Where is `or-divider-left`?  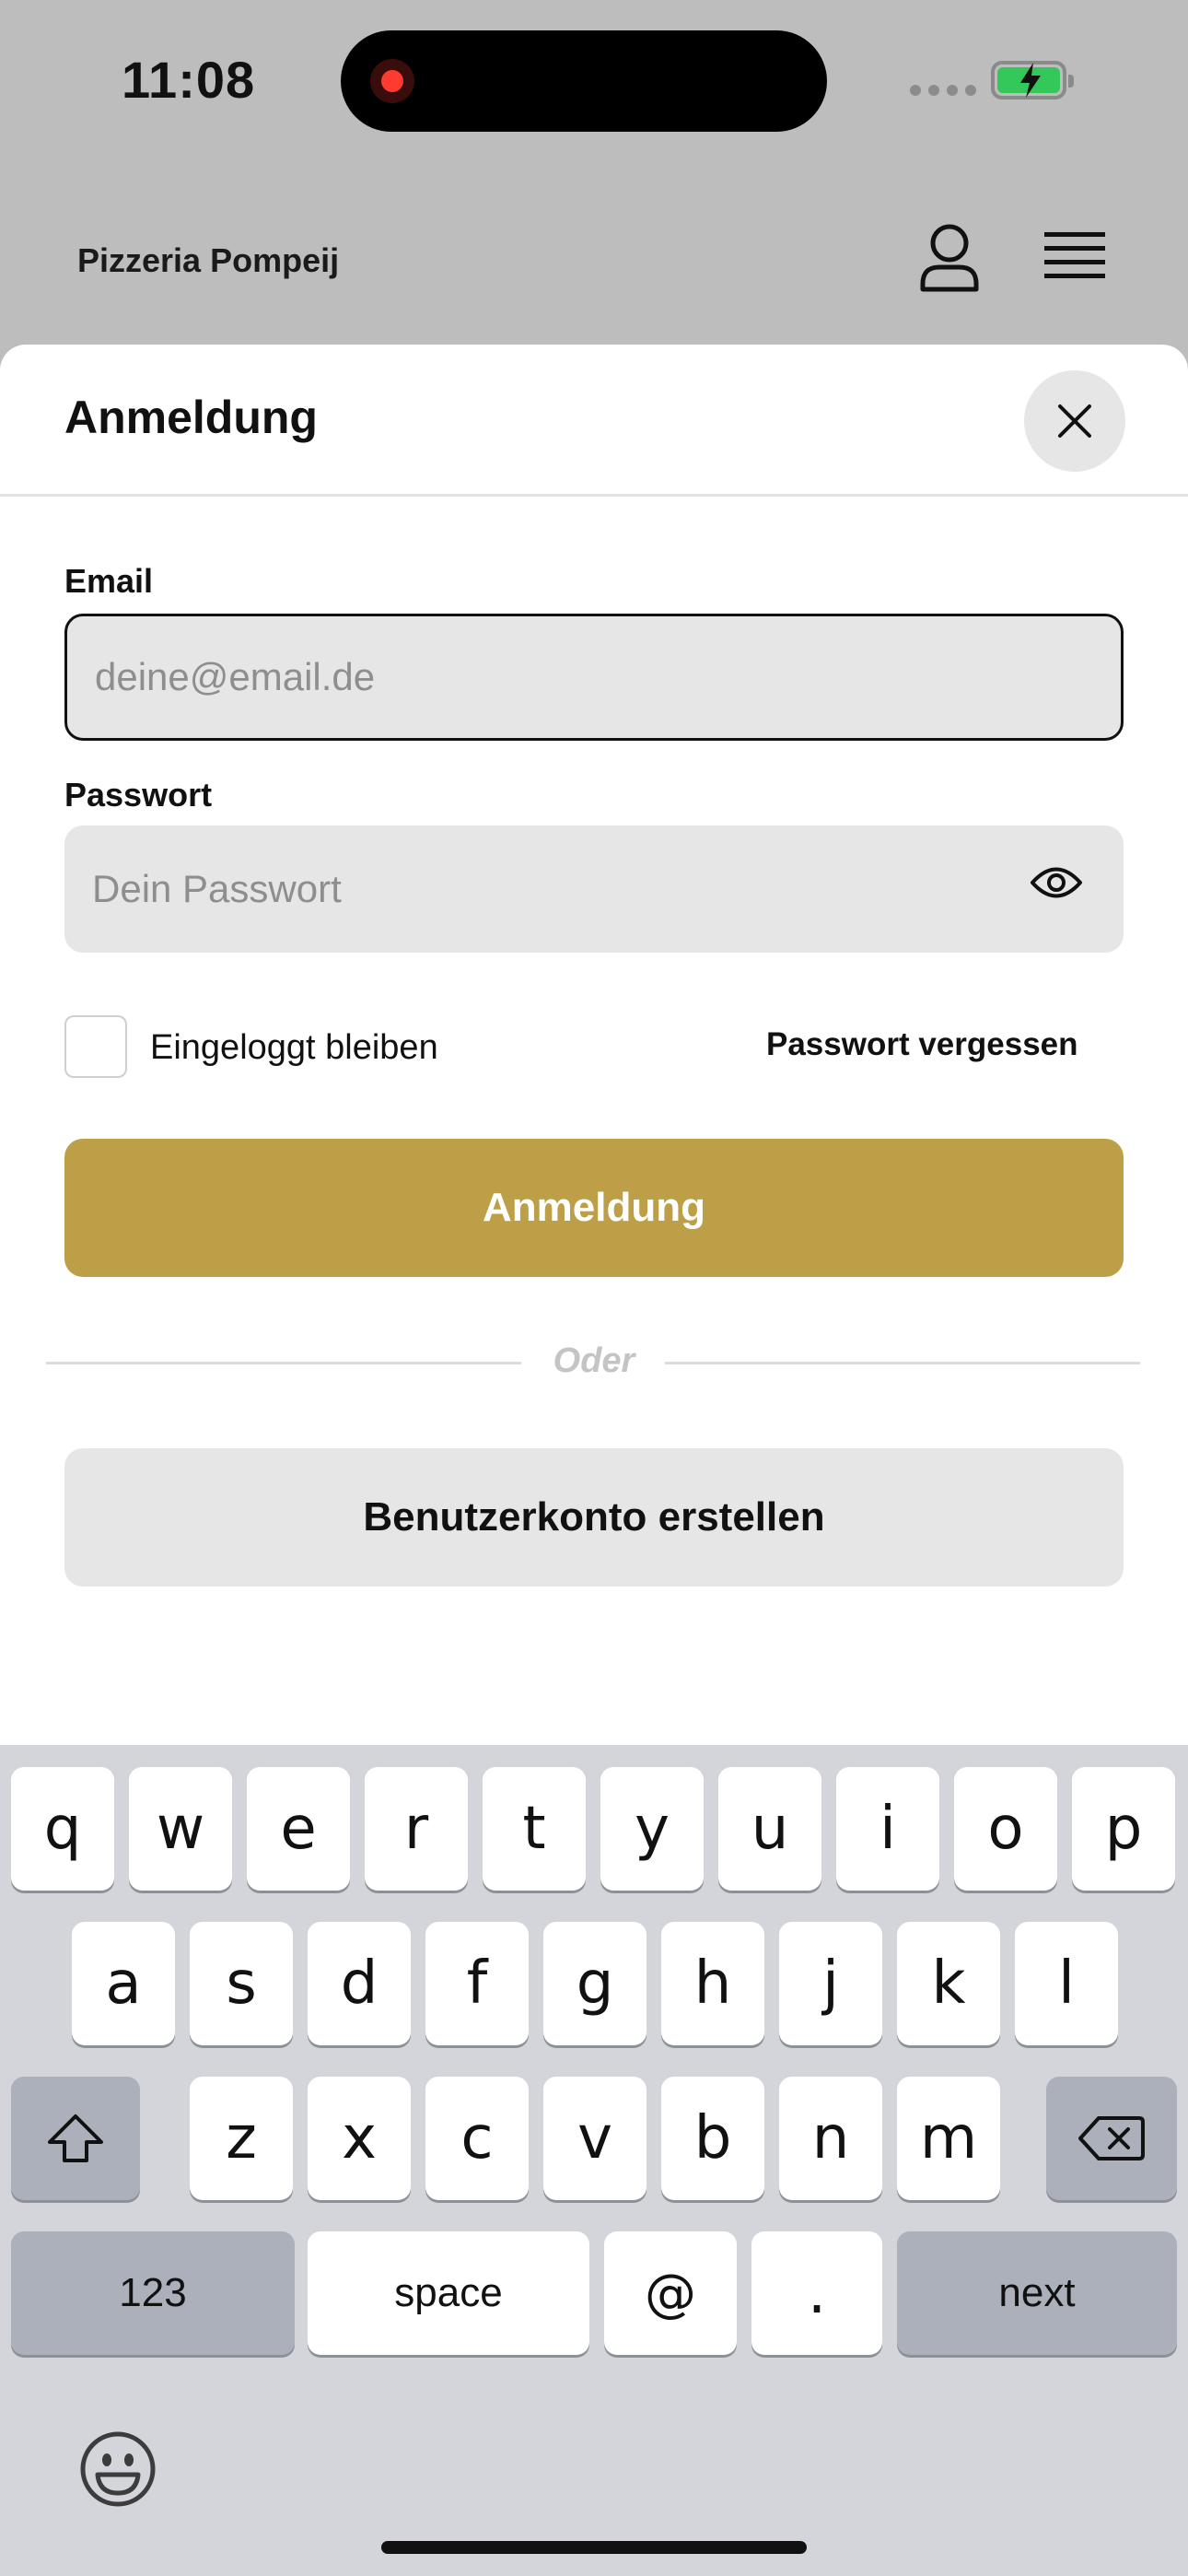
or-divider-left is located at coordinates (283, 1363).